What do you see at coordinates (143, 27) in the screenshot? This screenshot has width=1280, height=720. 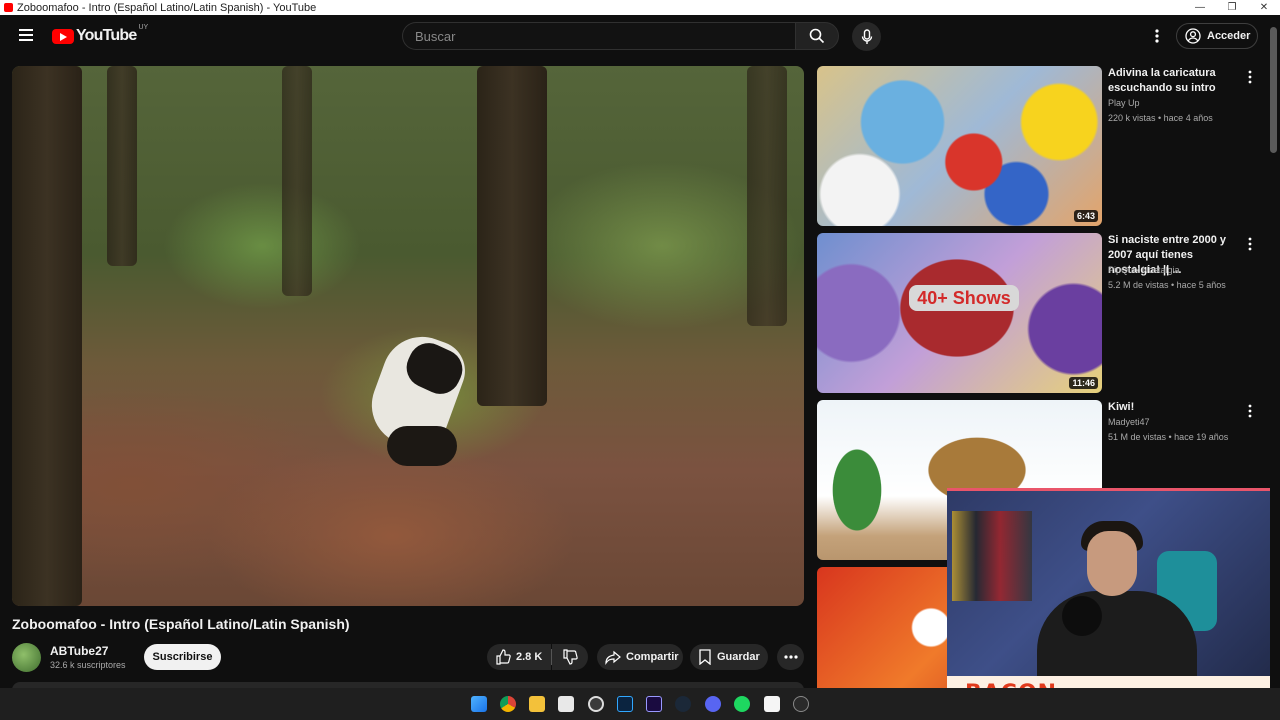 I see `country-code: UY` at bounding box center [143, 27].